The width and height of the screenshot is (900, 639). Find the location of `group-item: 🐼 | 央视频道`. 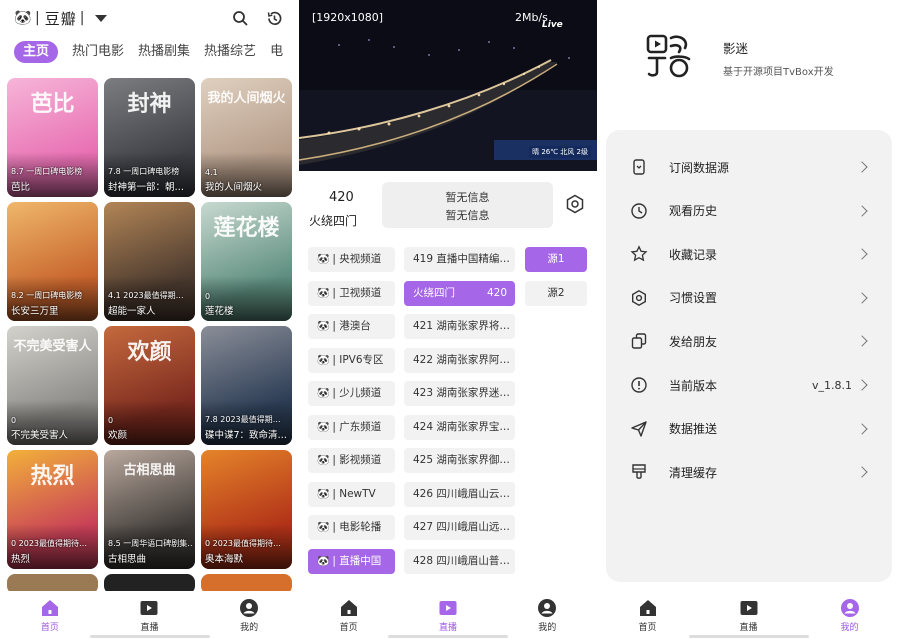

group-item: 🐼 | 央视频道 is located at coordinates (351, 259).